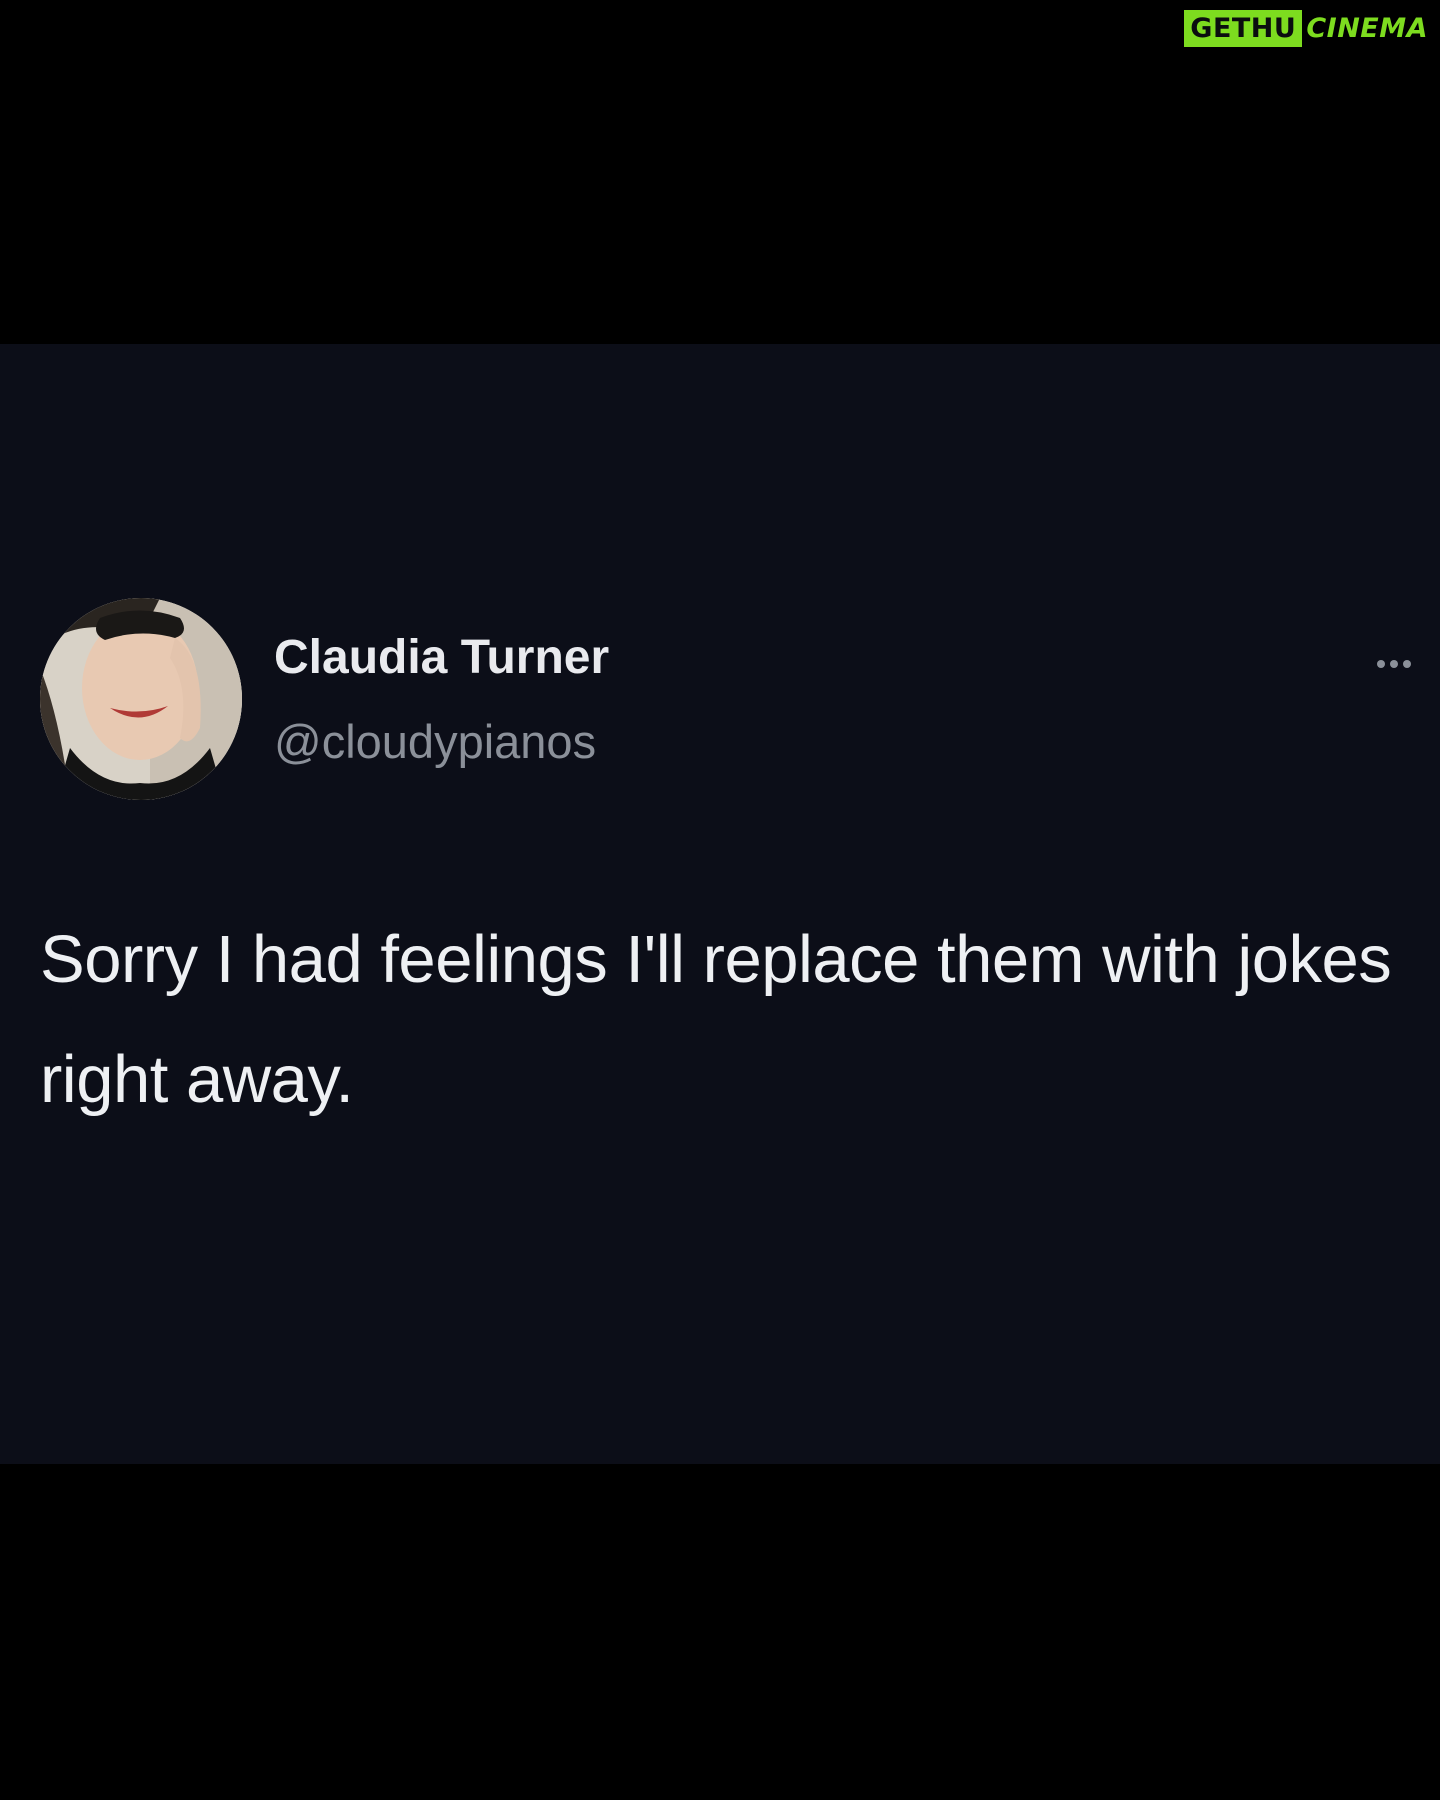  What do you see at coordinates (435, 741) in the screenshot?
I see `author-handle: @cloudypianos` at bounding box center [435, 741].